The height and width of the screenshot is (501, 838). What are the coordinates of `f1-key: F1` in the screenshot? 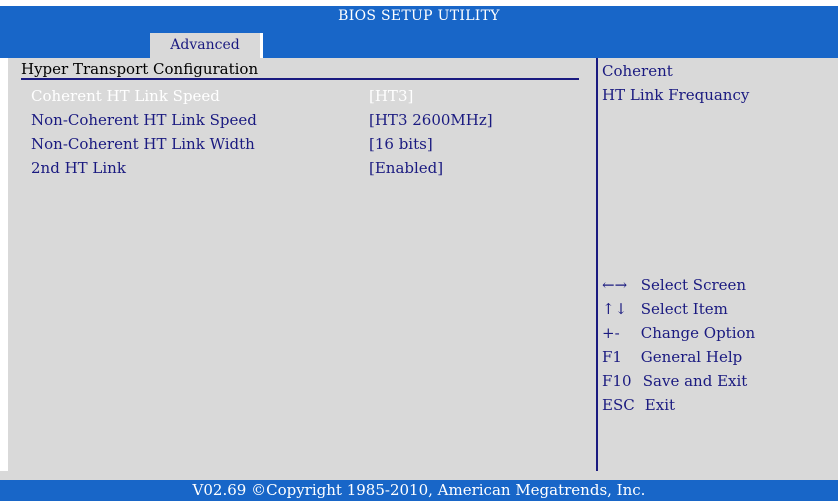 It's located at (612, 357).